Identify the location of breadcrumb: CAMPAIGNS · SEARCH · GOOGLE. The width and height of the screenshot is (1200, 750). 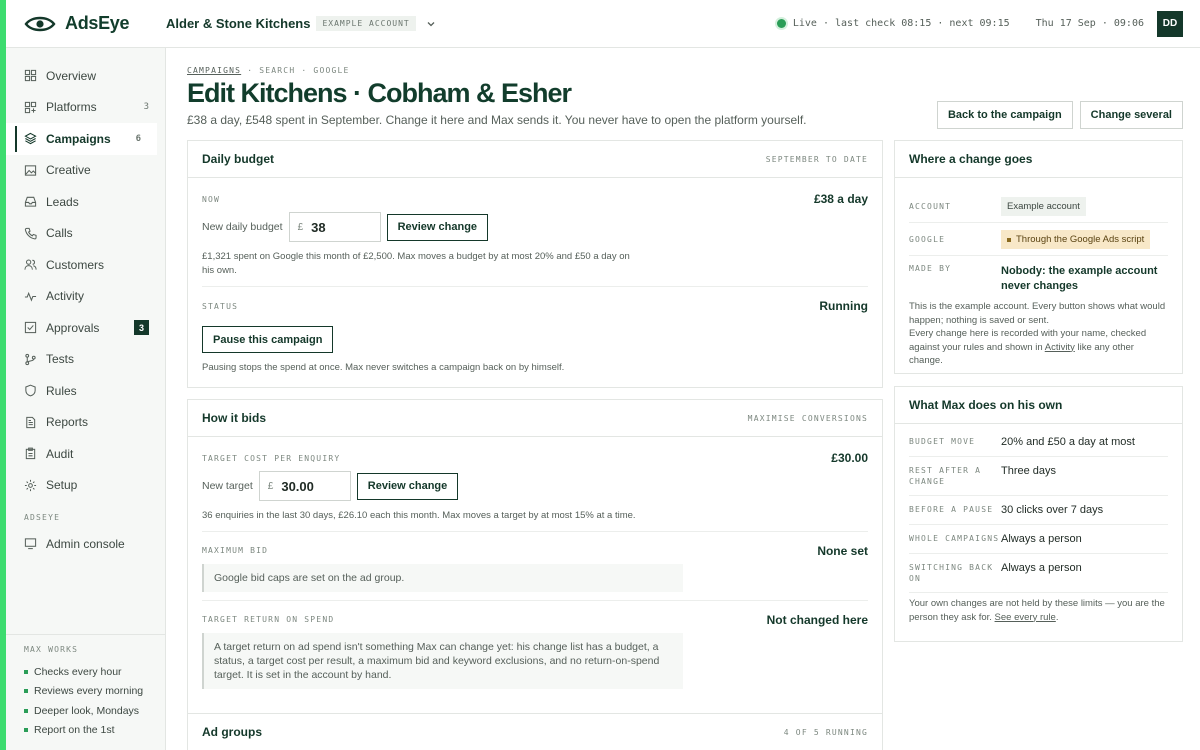
(268, 70).